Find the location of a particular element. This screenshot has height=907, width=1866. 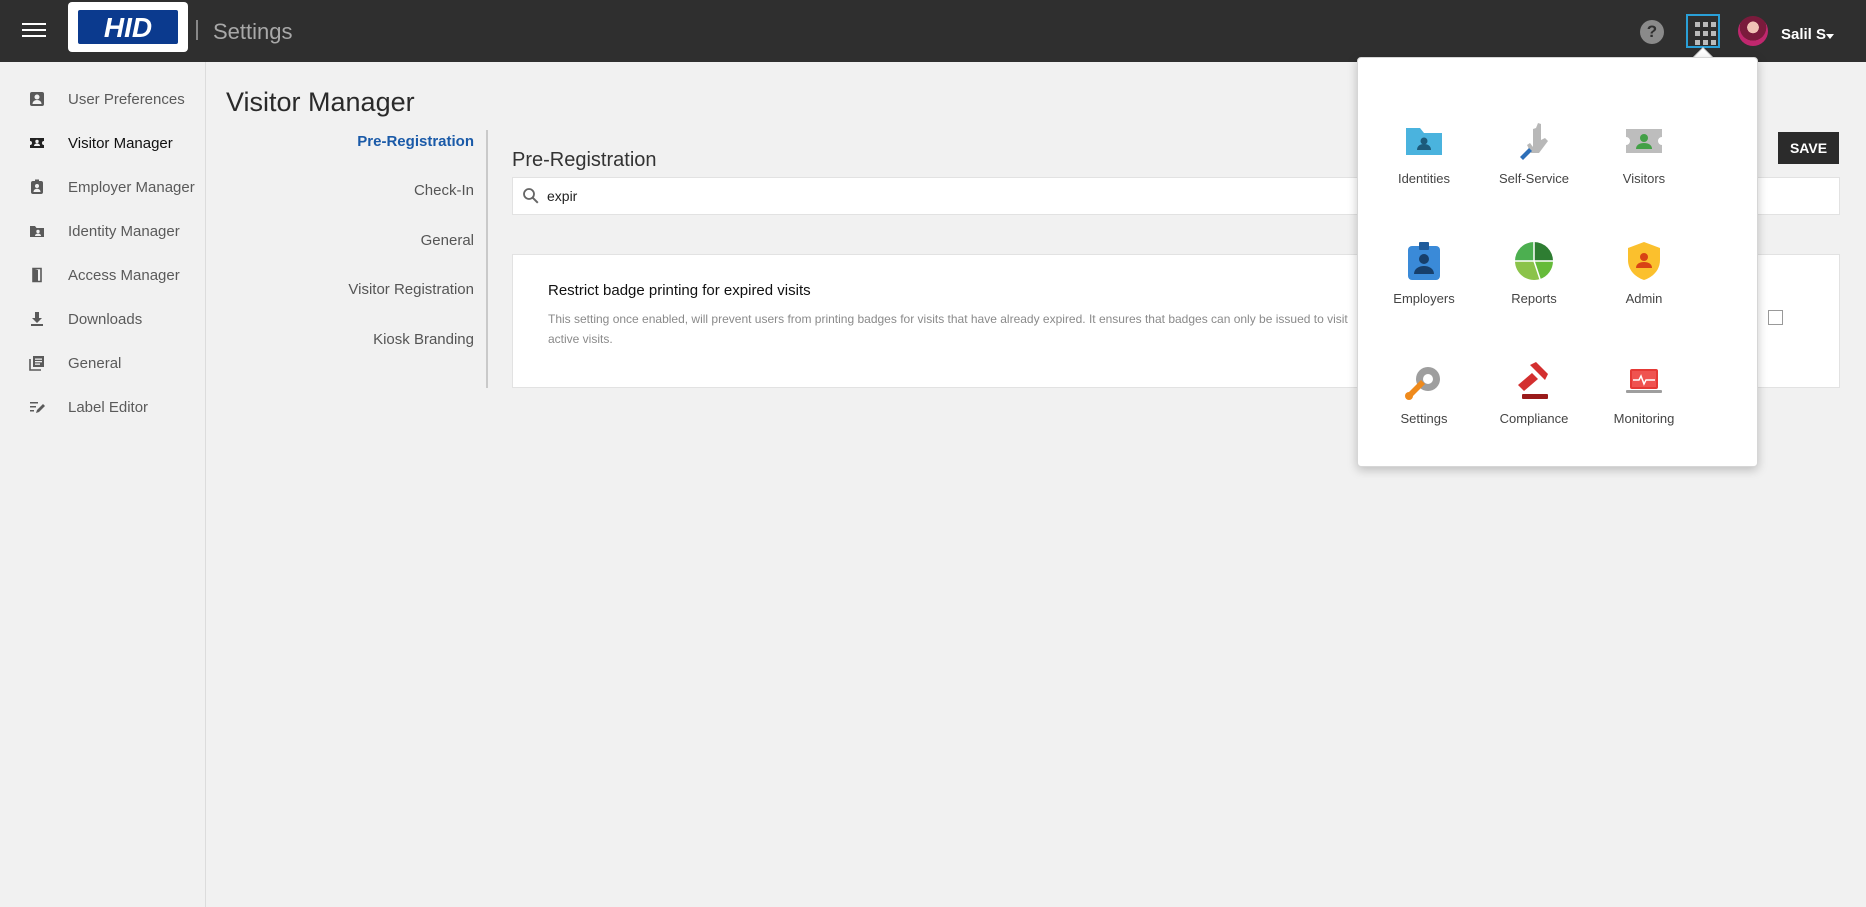

admin-shield-icon is located at coordinates (1644, 261).